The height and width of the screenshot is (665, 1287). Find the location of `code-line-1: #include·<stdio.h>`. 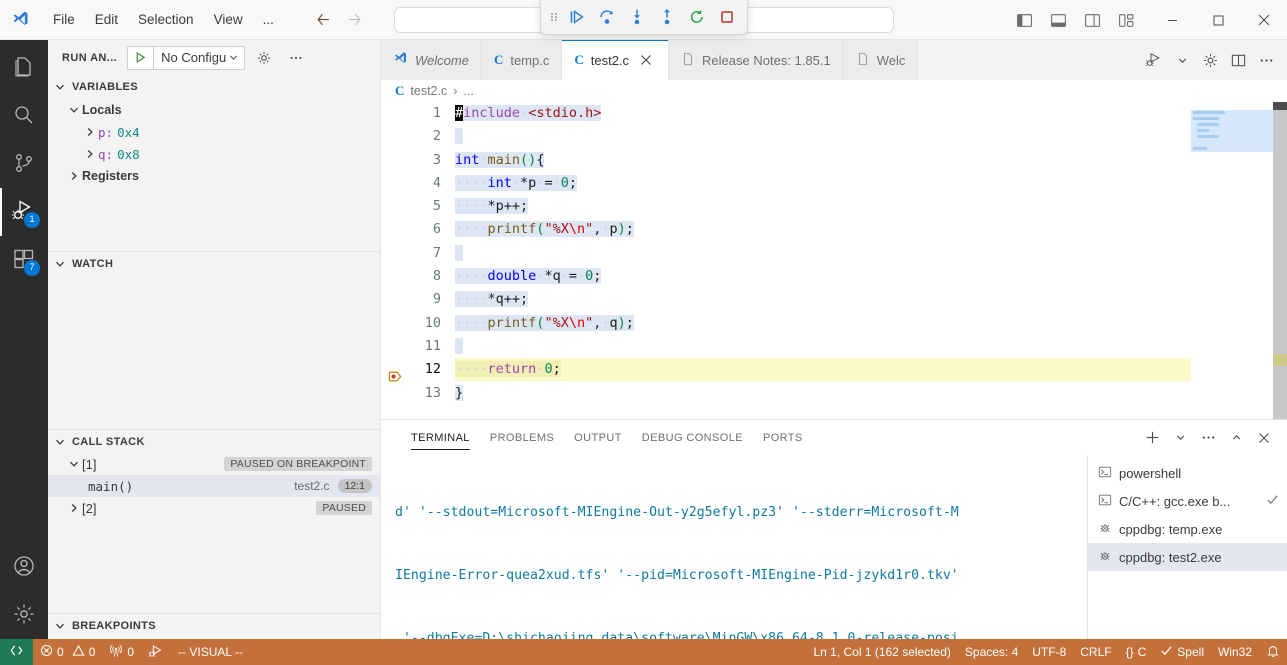

code-line-1: #include·<stdio.h> is located at coordinates (871, 113).